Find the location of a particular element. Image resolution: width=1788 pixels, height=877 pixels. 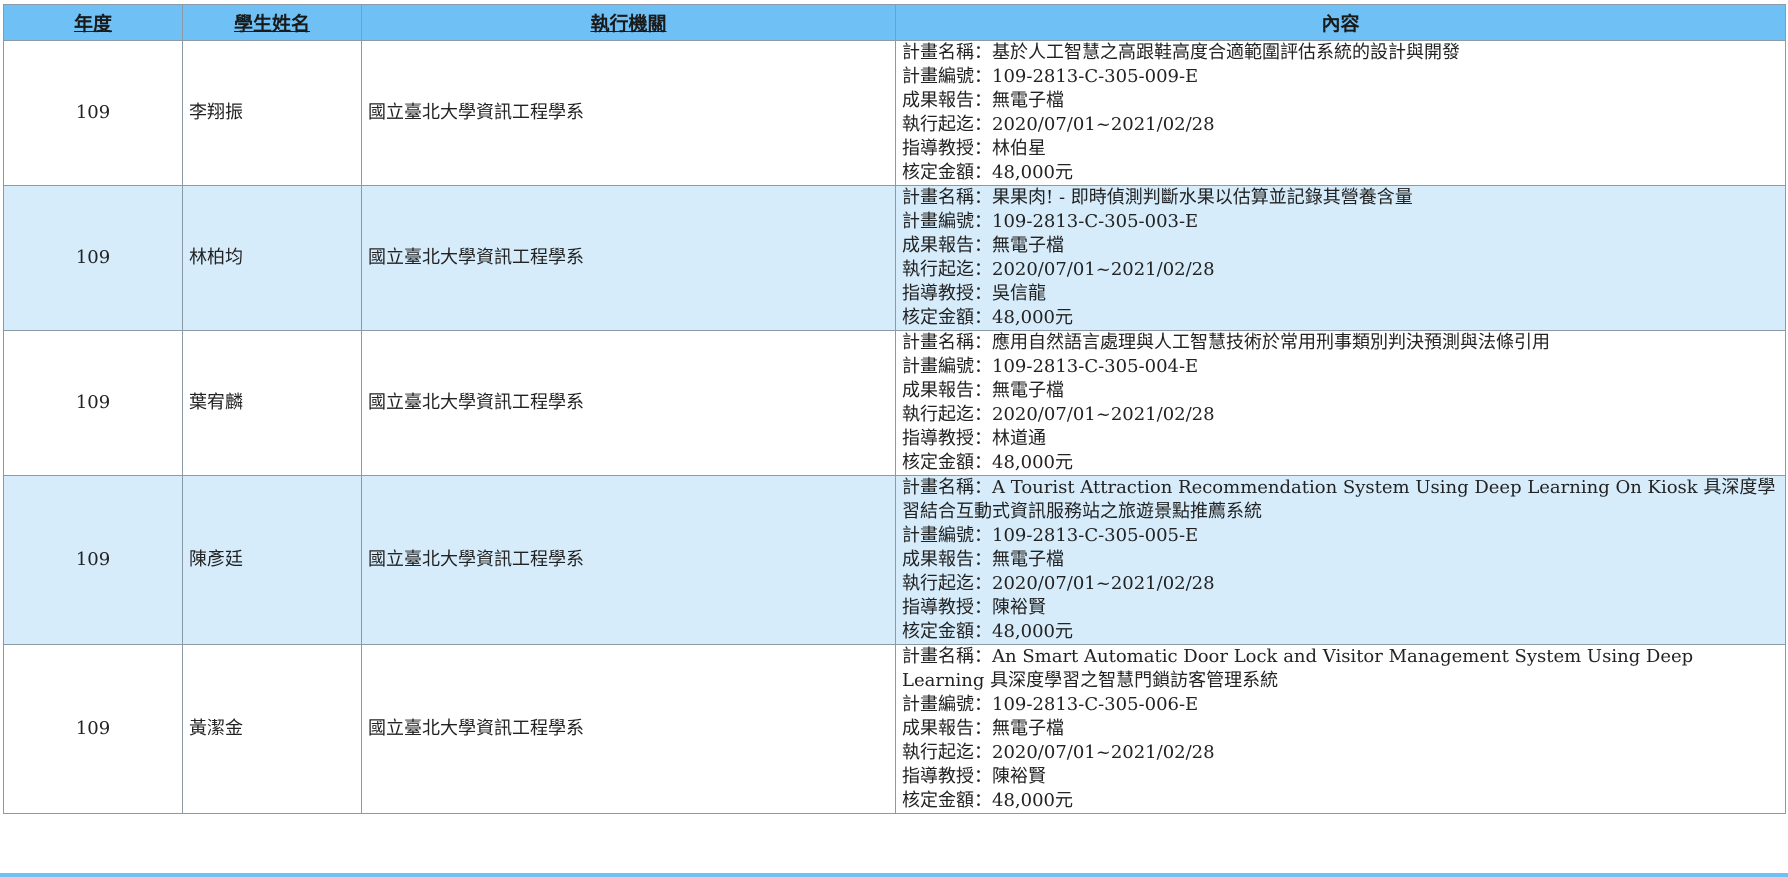

cell-student-name: 葉宥麟 is located at coordinates (272, 403).